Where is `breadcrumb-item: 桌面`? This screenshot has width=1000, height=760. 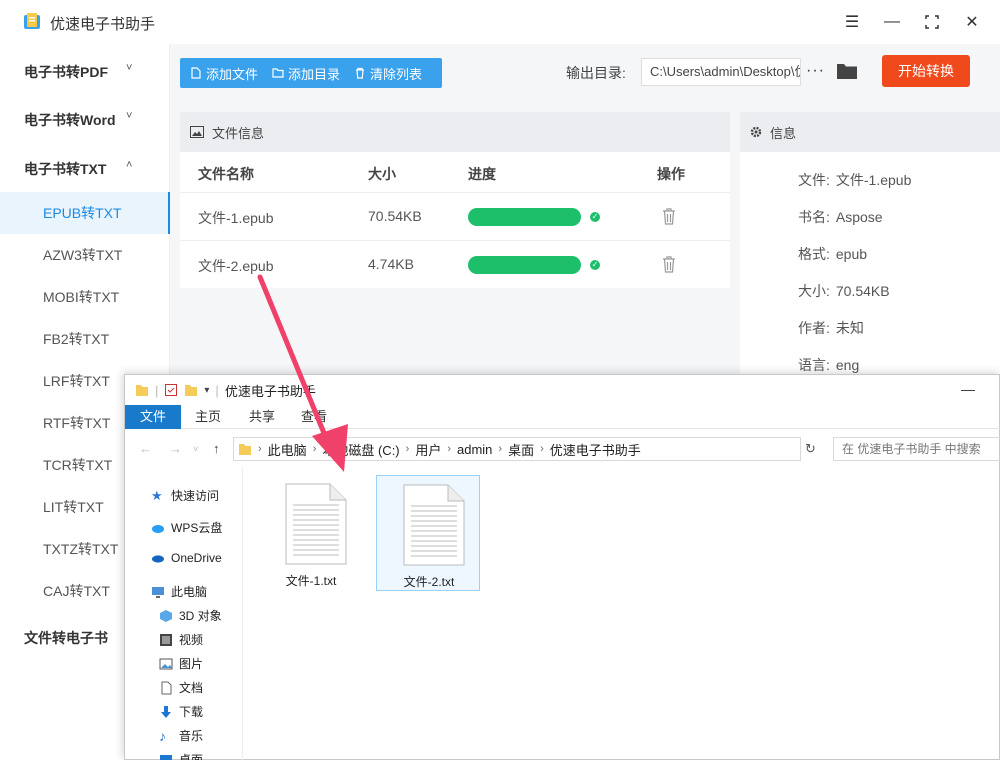
breadcrumb-item: 桌面 is located at coordinates (521, 449).